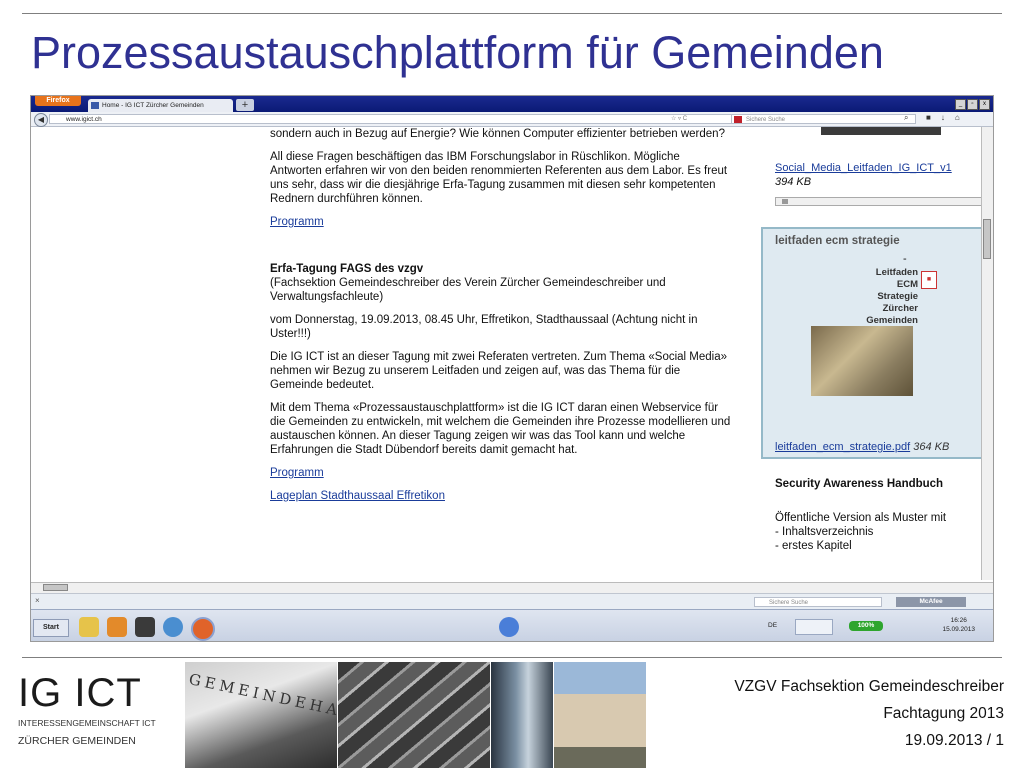  Describe the element at coordinates (906, 118) in the screenshot. I see `search-icon: ⌕` at that location.